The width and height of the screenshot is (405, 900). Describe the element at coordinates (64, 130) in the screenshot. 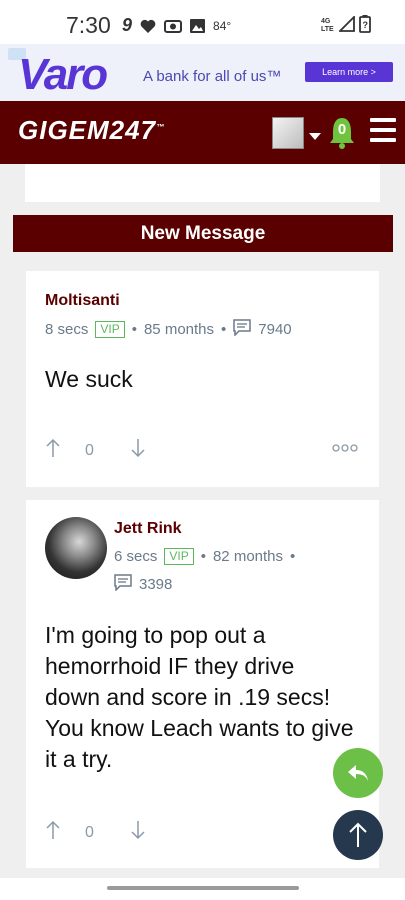

I see `site-logo-text: GIGEM` at that location.